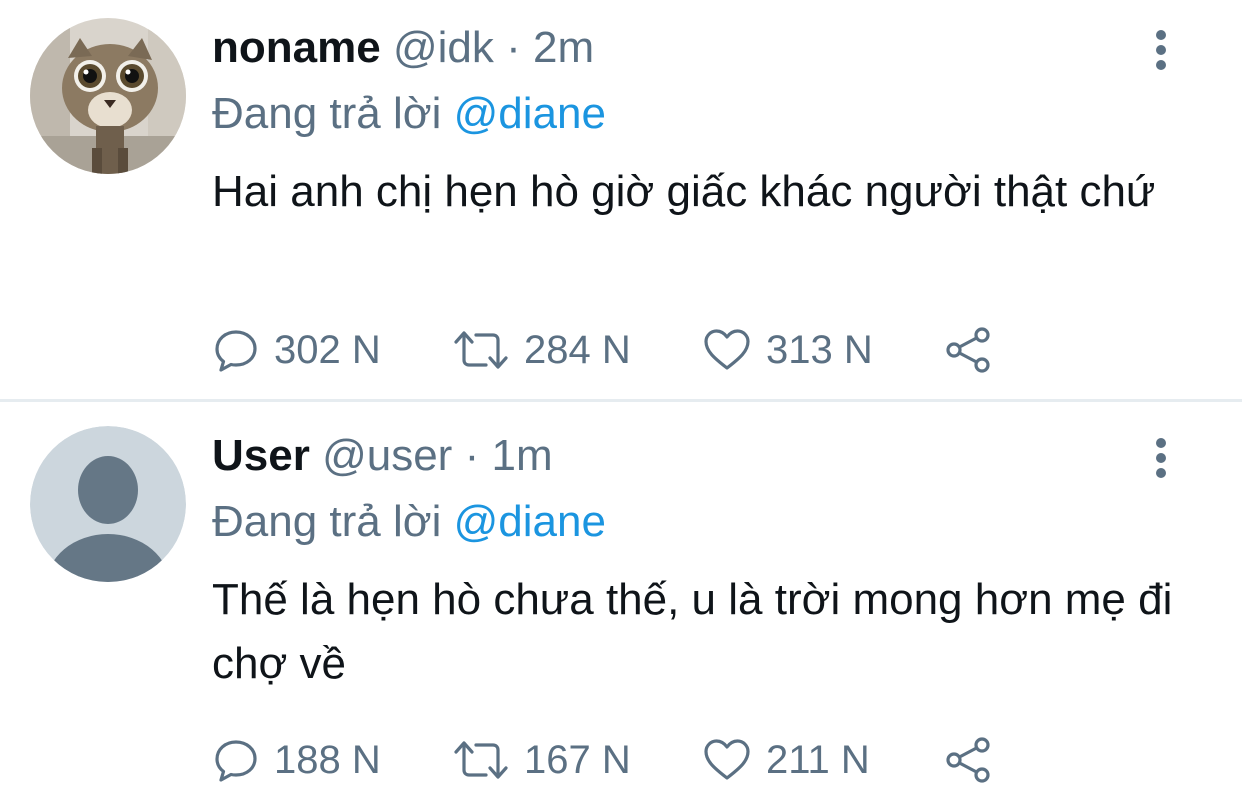 This screenshot has width=1242, height=792. What do you see at coordinates (577, 759) in the screenshot?
I see `retweet-count: 167 N` at bounding box center [577, 759].